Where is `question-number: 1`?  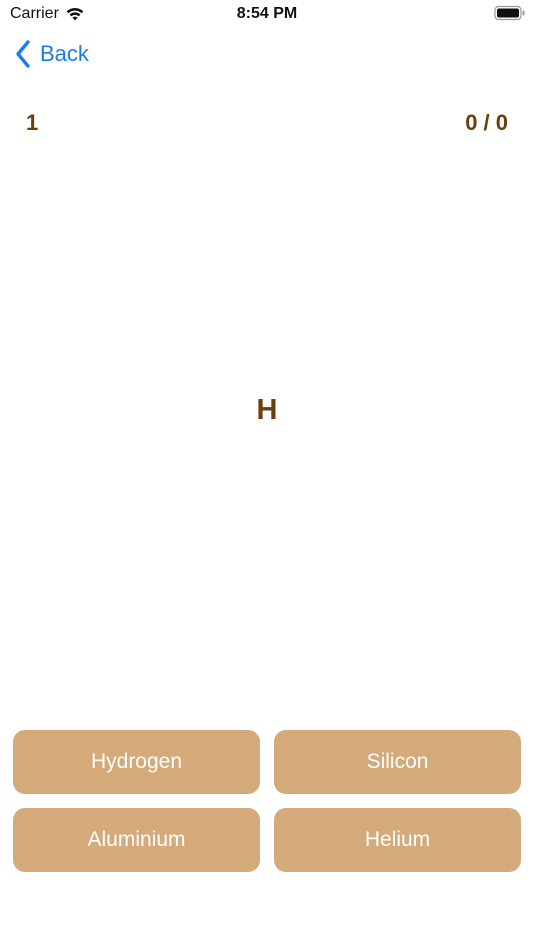
question-number: 1 is located at coordinates (32, 122).